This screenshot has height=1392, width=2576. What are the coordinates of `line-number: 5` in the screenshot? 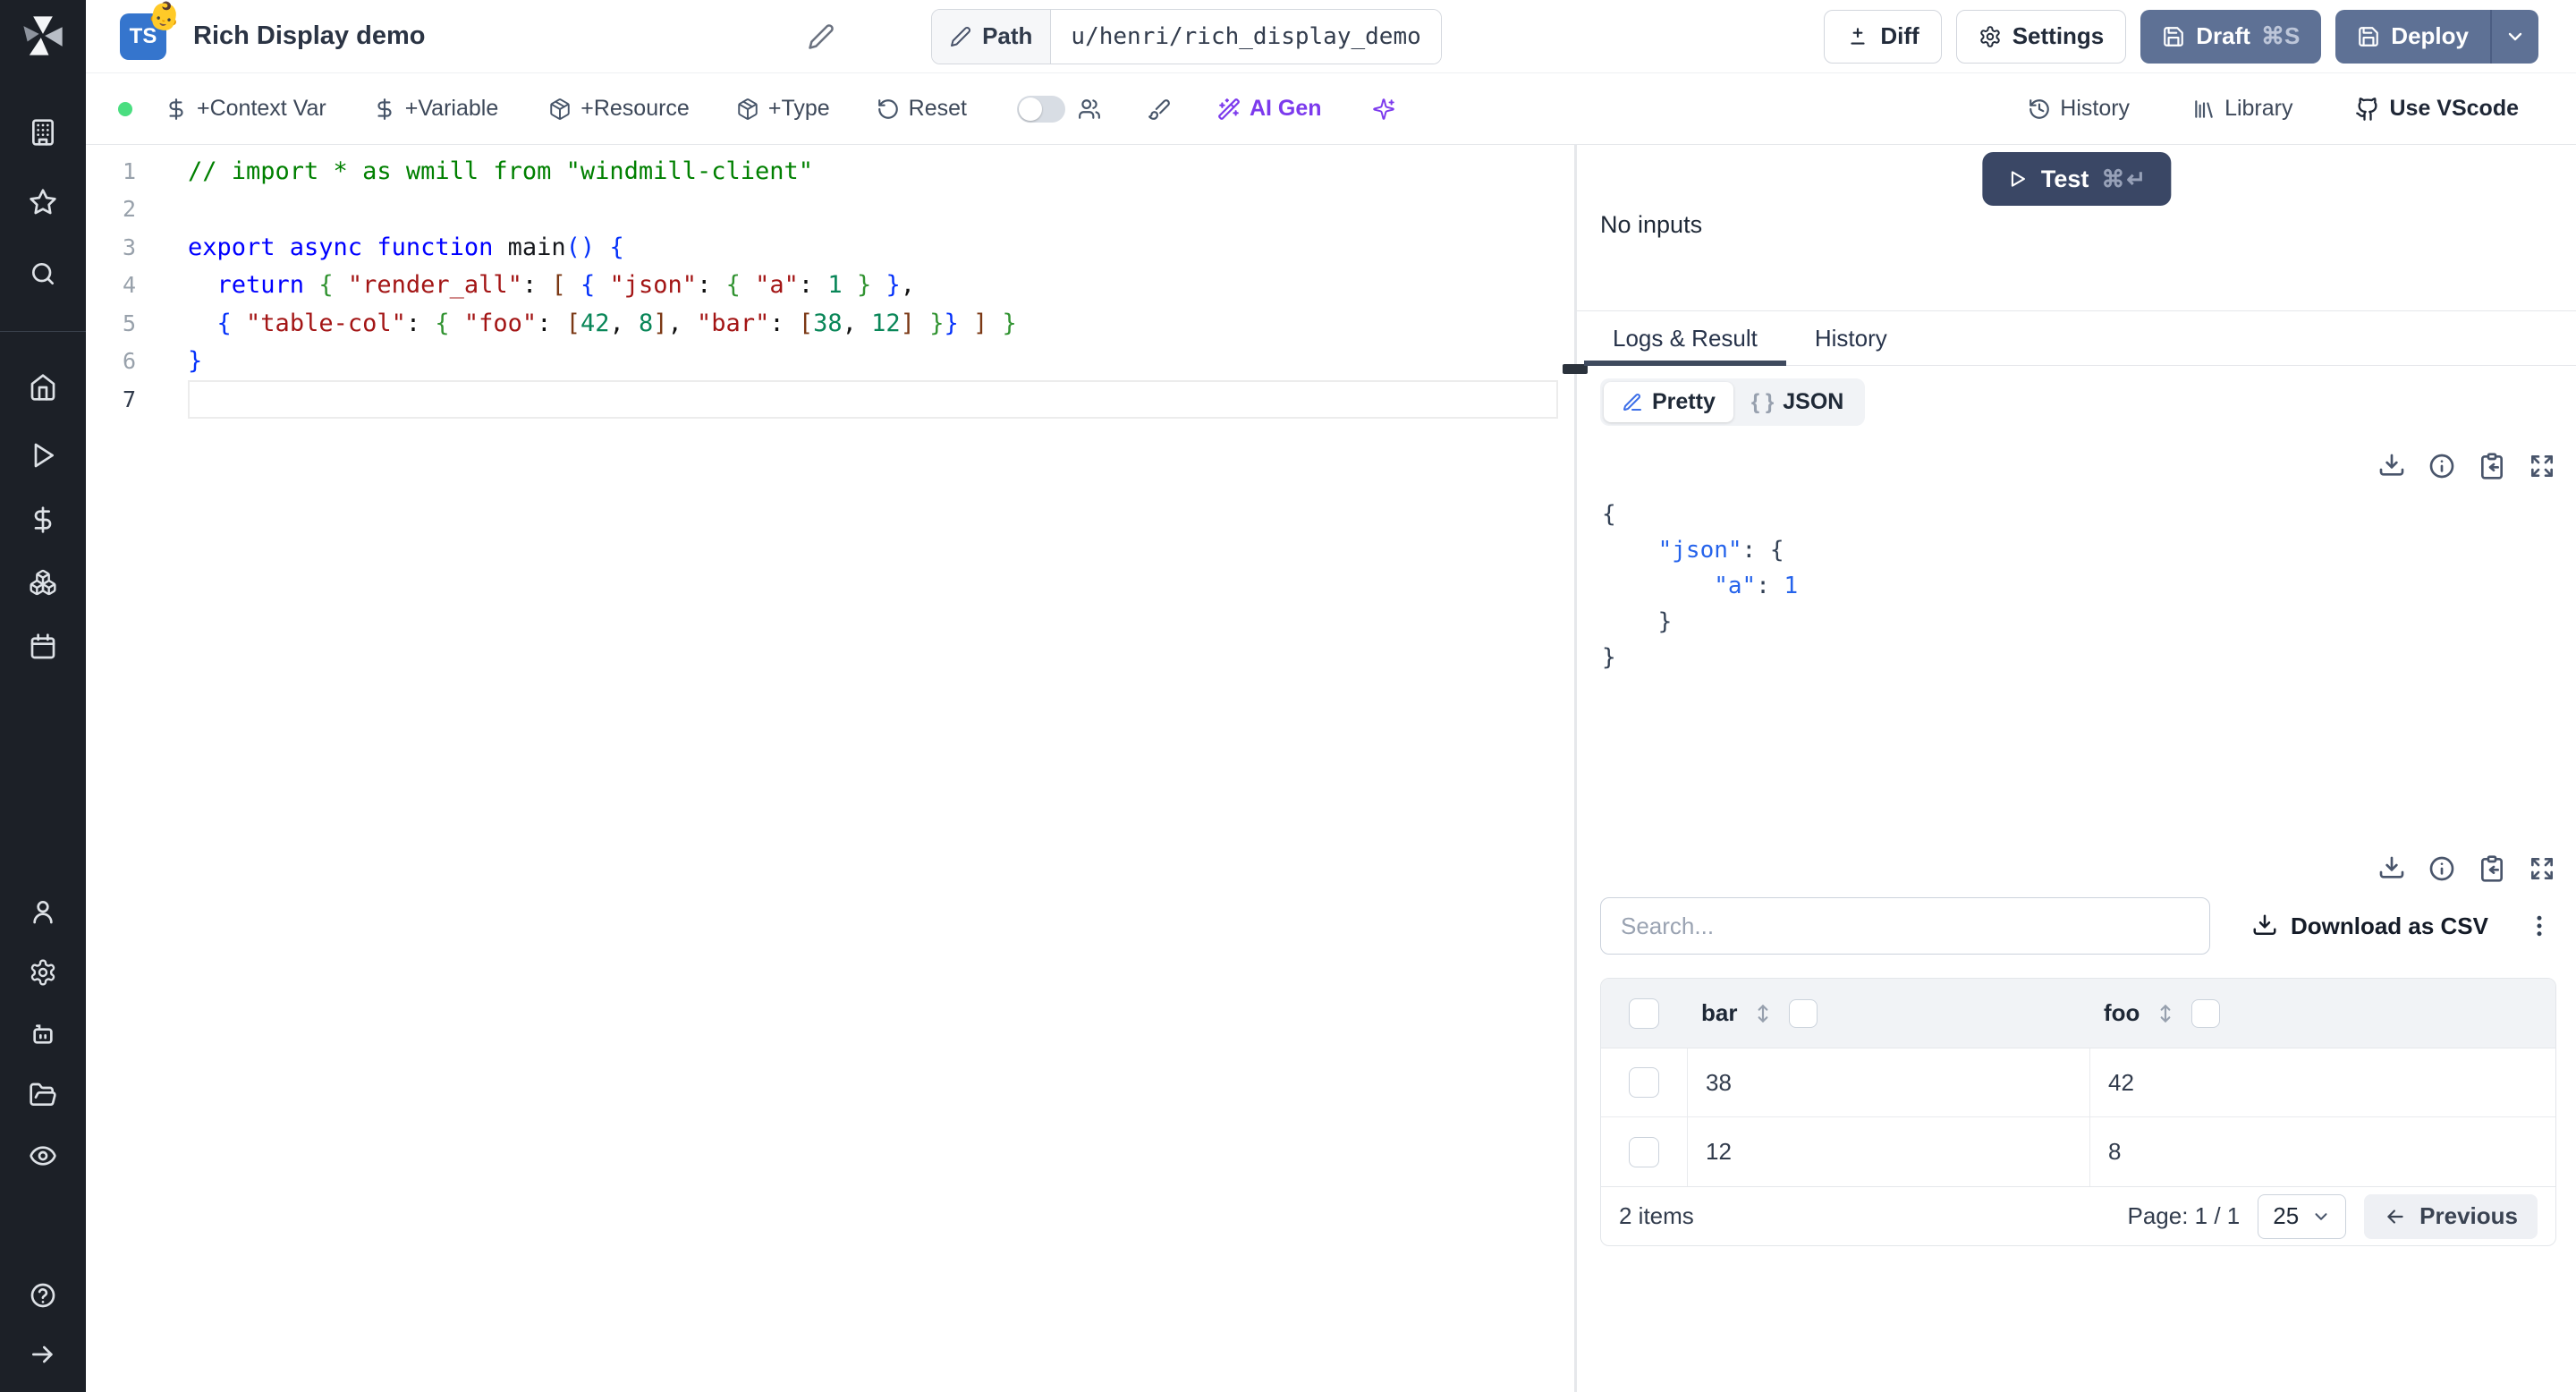 It's located at (129, 323).